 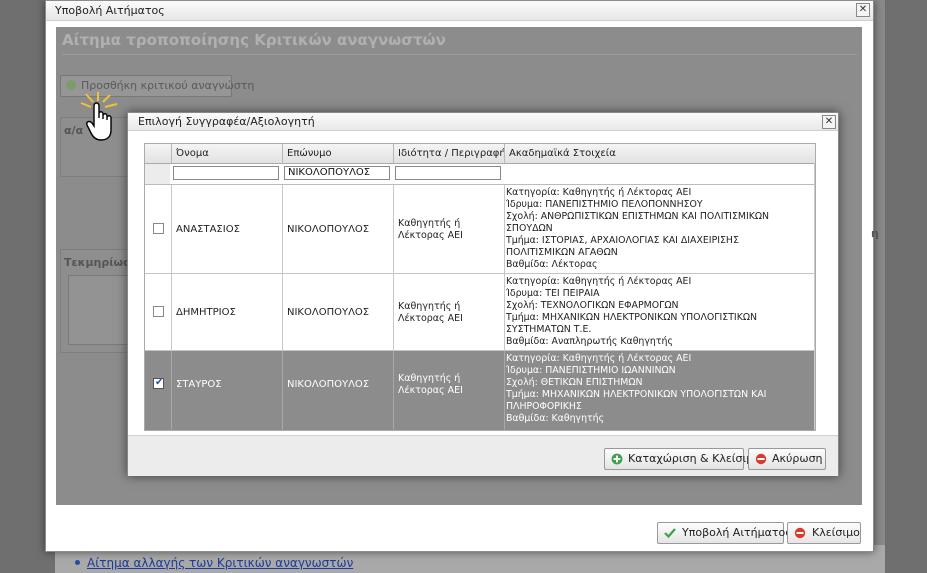 I want to click on filter-spacer, so click(x=157, y=174).